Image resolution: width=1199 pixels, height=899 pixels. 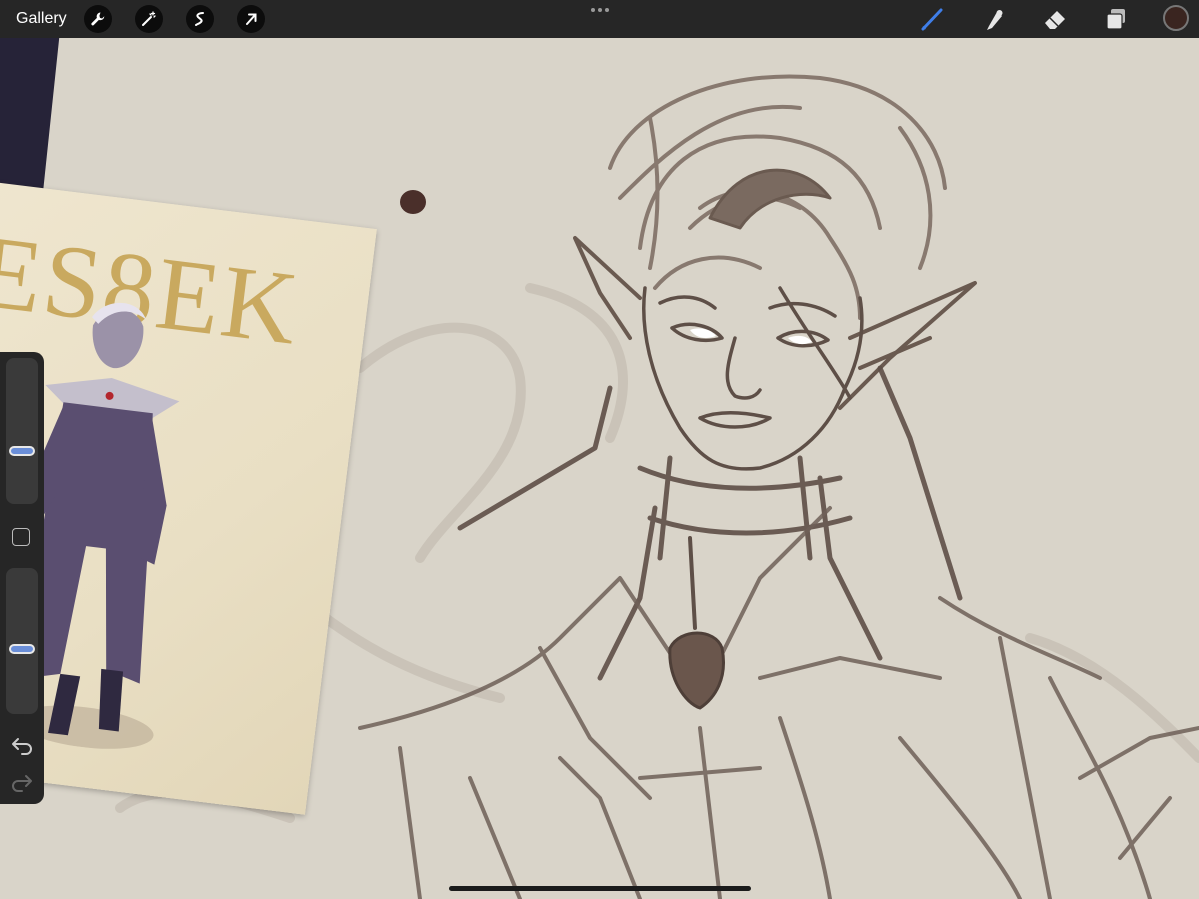 What do you see at coordinates (1116, 19) in the screenshot?
I see `layers-icon` at bounding box center [1116, 19].